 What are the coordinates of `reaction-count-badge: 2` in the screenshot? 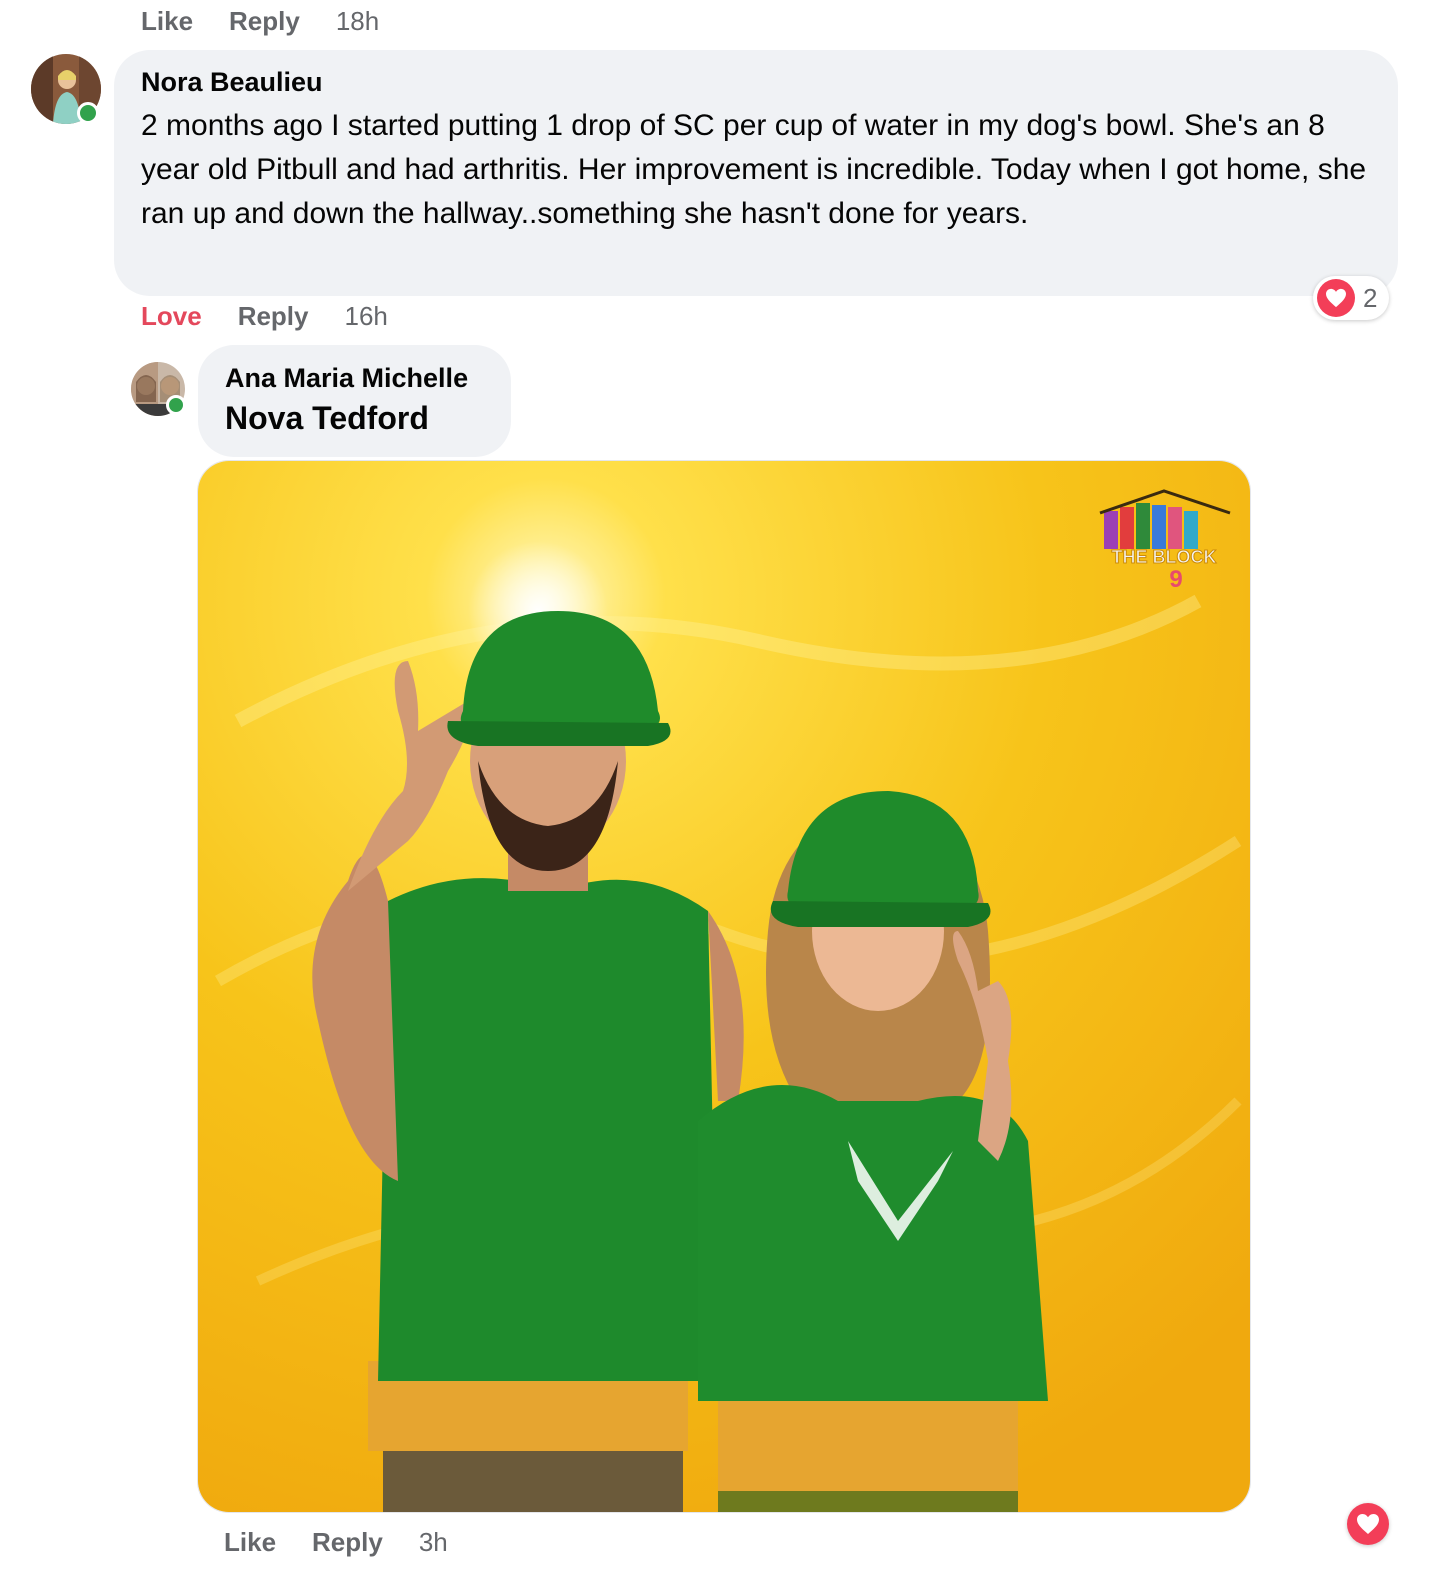 It's located at (1351, 298).